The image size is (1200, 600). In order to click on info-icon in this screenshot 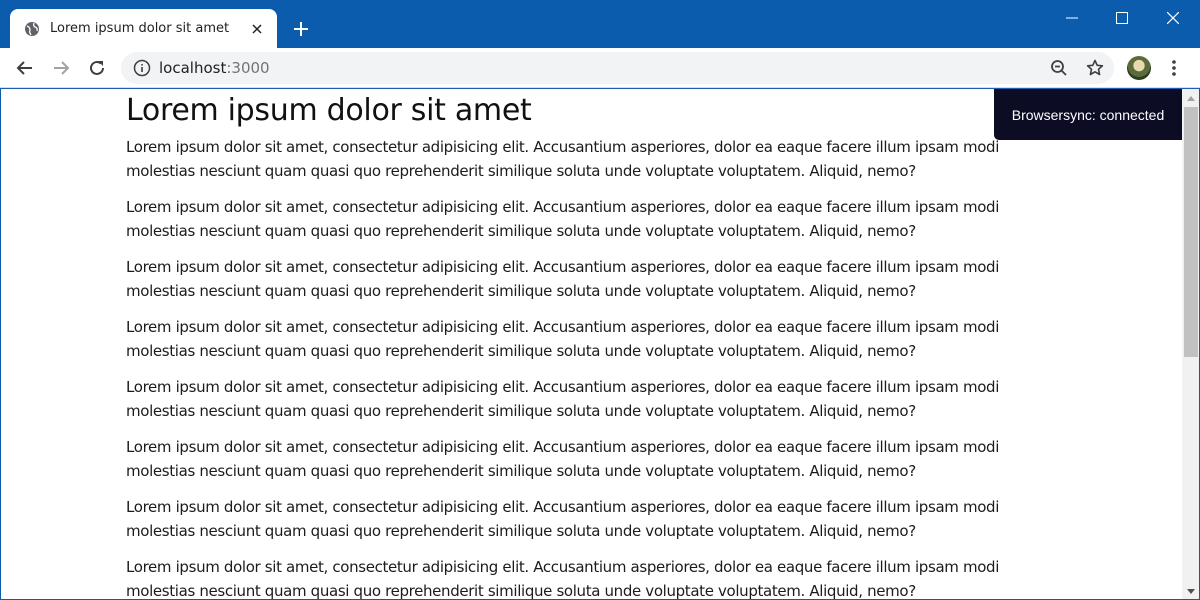, I will do `click(142, 68)`.